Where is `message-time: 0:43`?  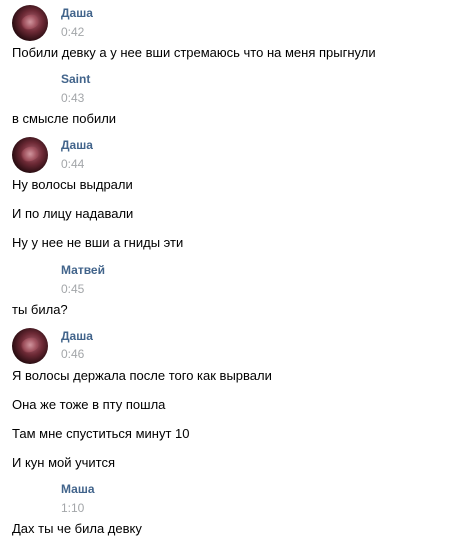 message-time: 0:43 is located at coordinates (72, 98).